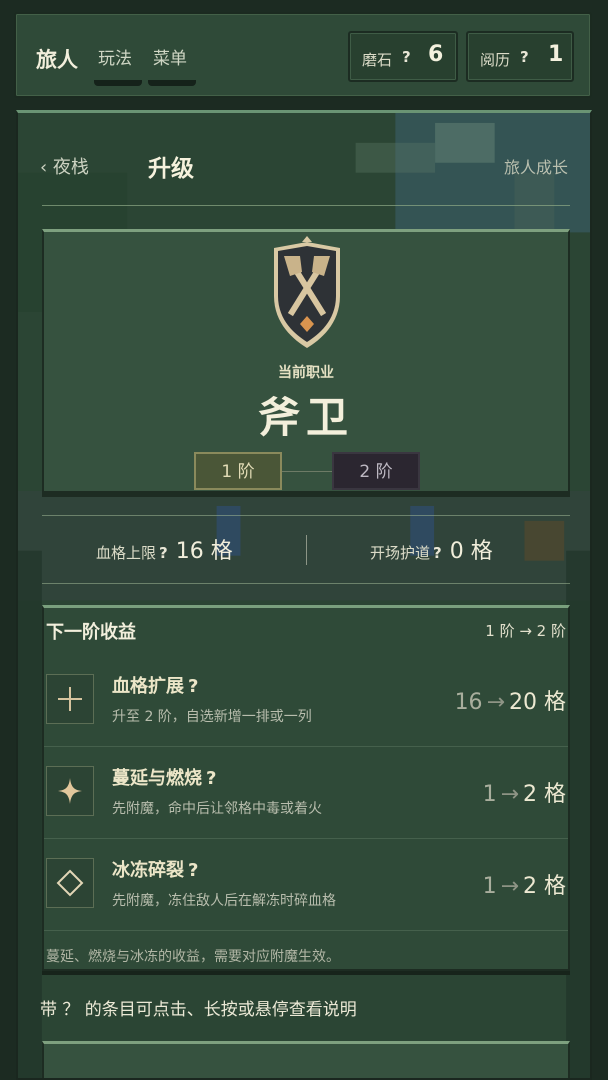  I want to click on stat-whetstone: 磨石 ? 6, so click(403, 56).